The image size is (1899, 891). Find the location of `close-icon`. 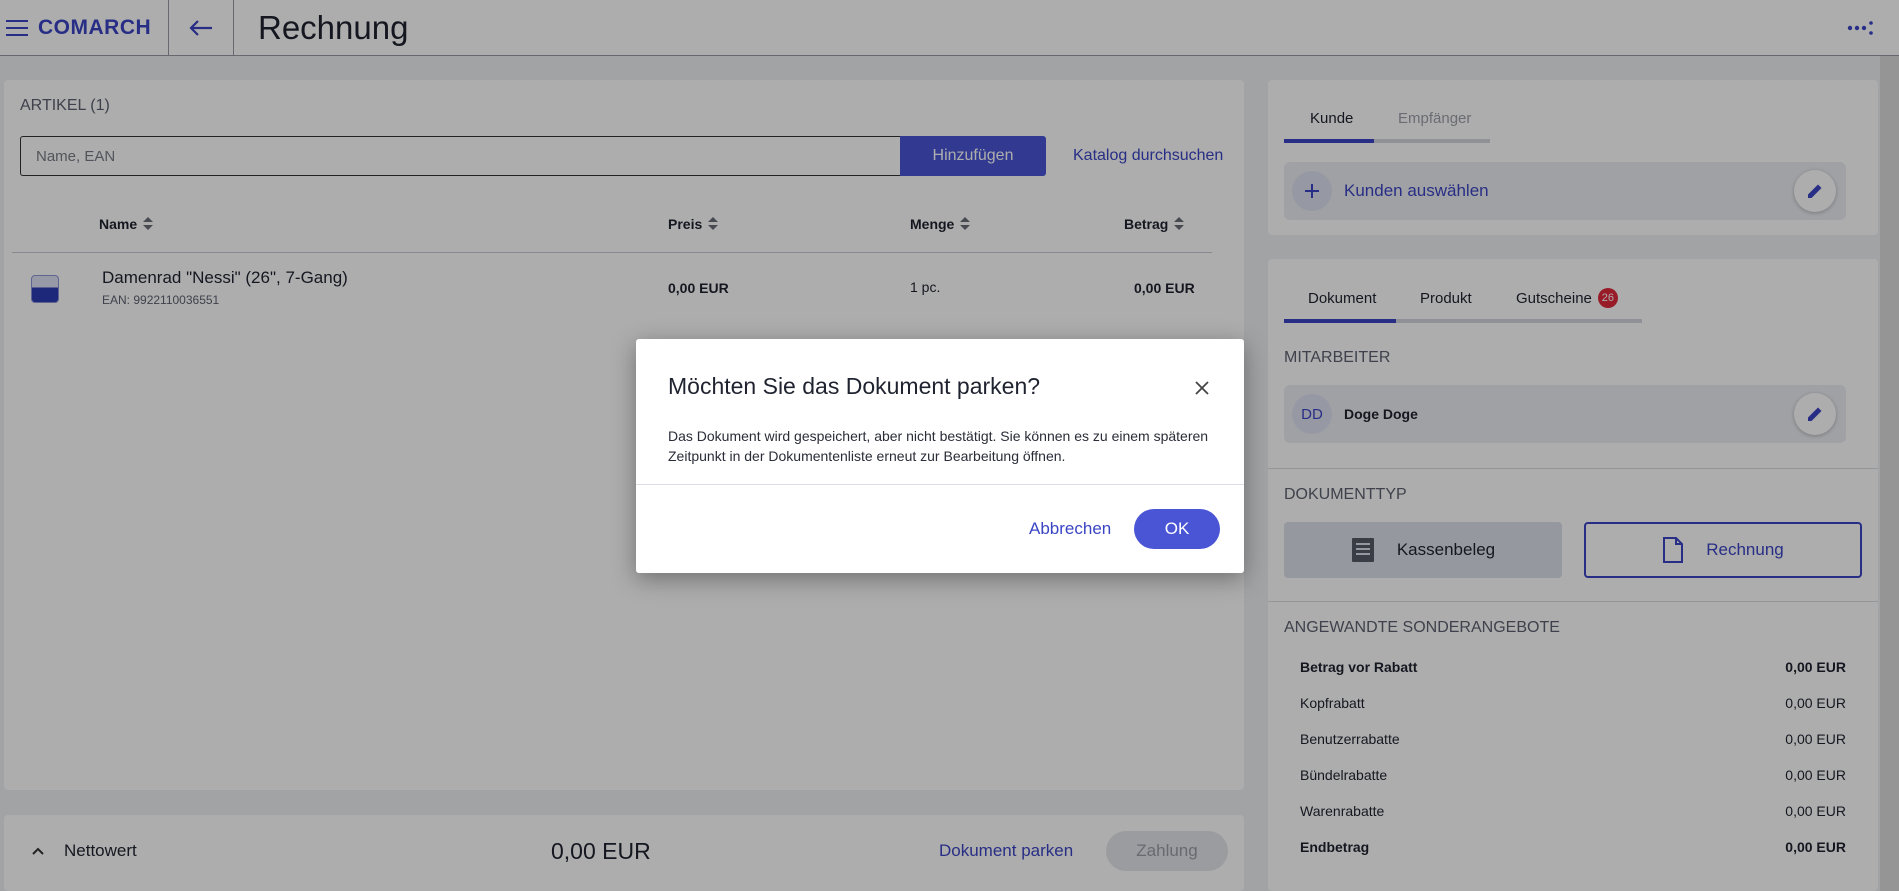

close-icon is located at coordinates (1202, 388).